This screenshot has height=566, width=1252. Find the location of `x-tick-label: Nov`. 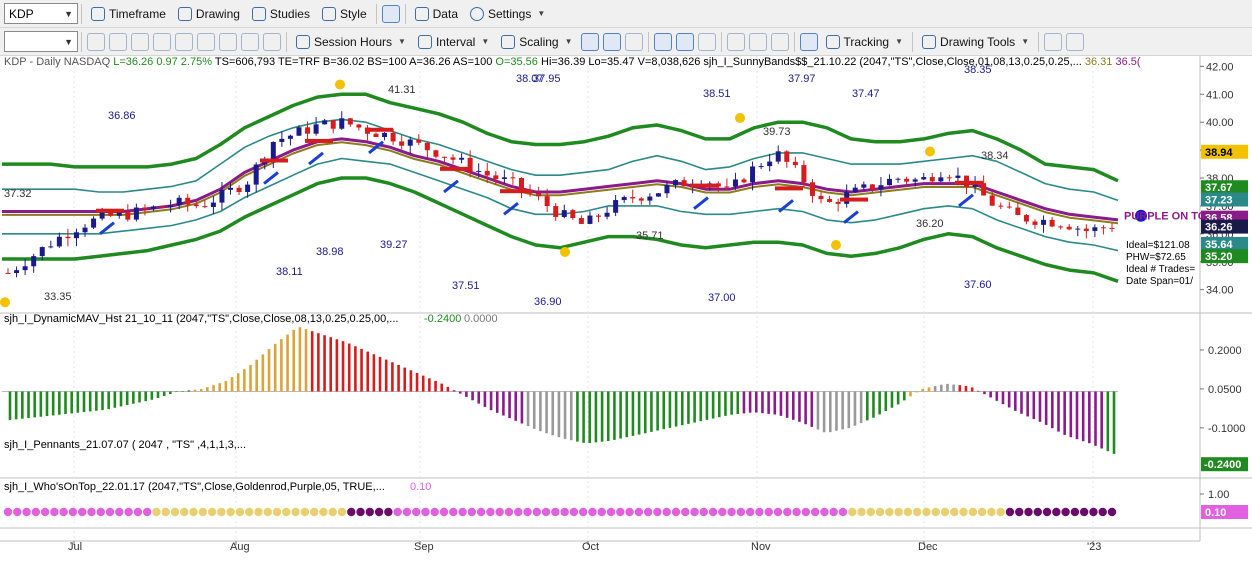

x-tick-label: Nov is located at coordinates (761, 547).